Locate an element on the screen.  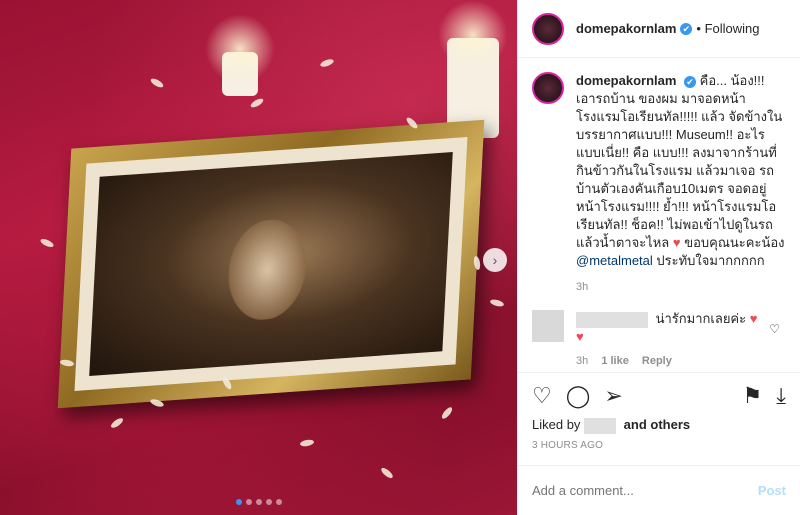
comment-like-heart-icon: ♡ is located at coordinates (774, 329).